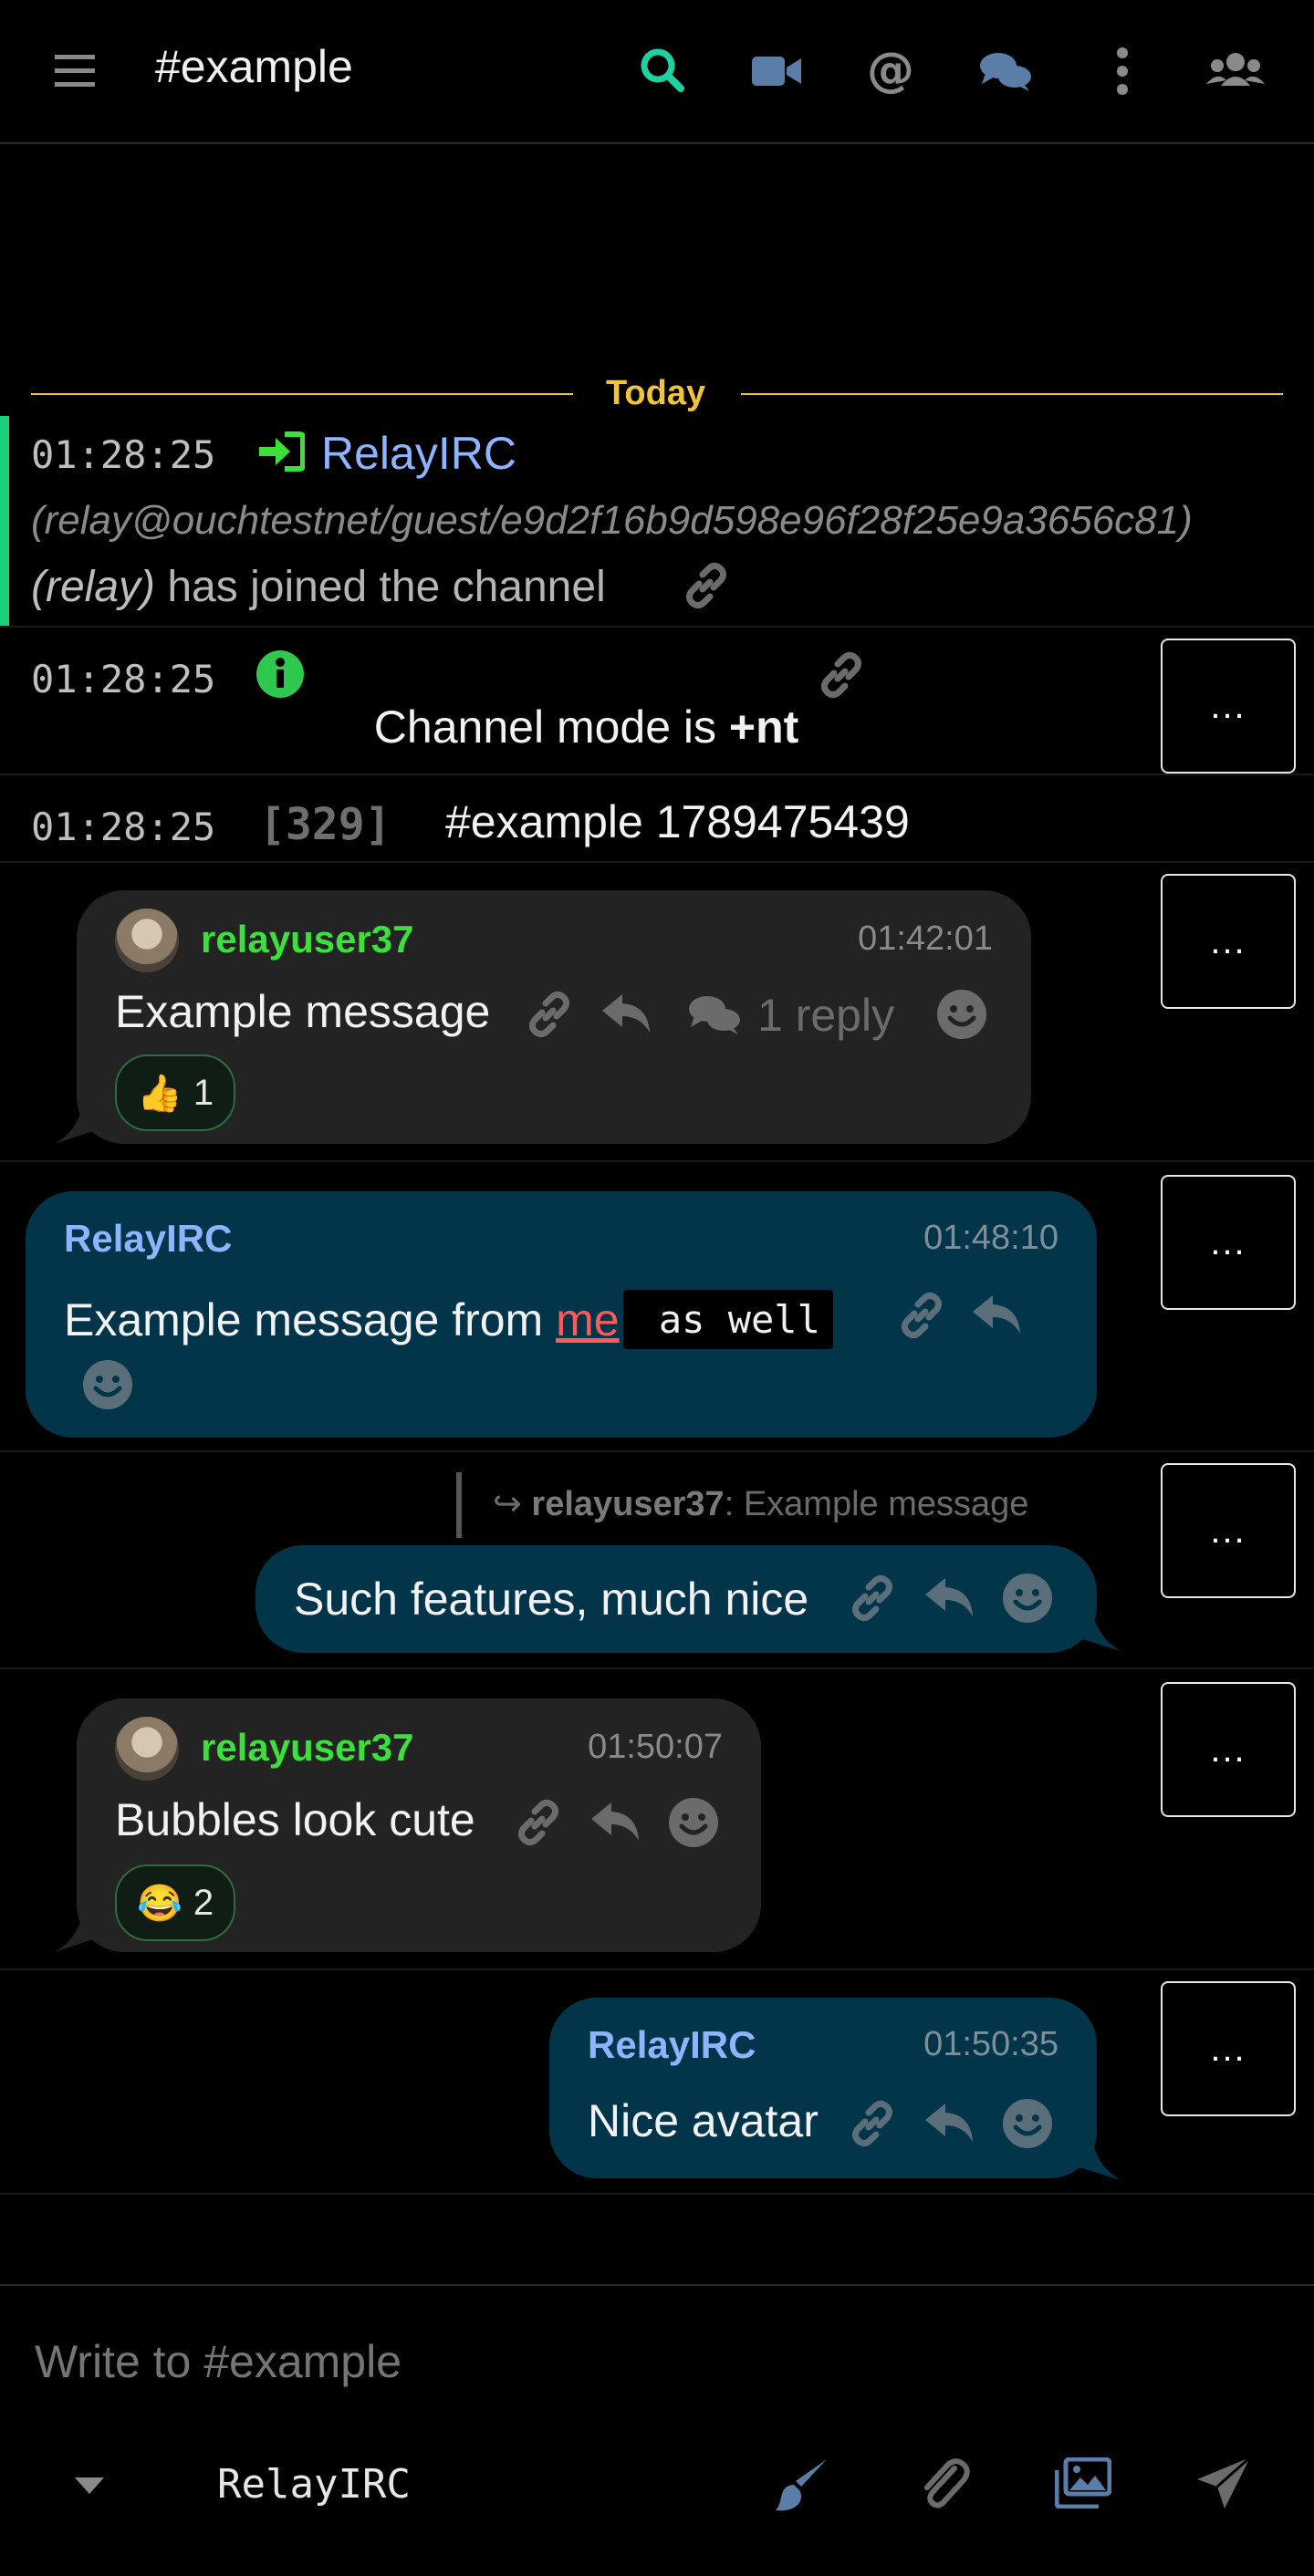 This screenshot has height=2576, width=1314. I want to click on day-separator-line-right, so click(1012, 394).